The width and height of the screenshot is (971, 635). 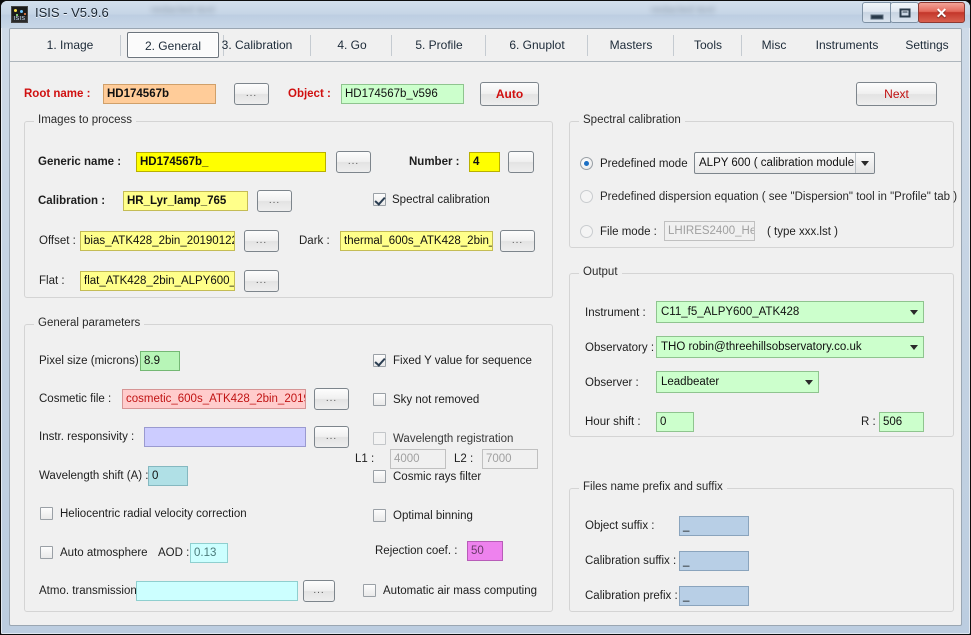 I want to click on atmo-transmission-input, so click(x=217, y=591).